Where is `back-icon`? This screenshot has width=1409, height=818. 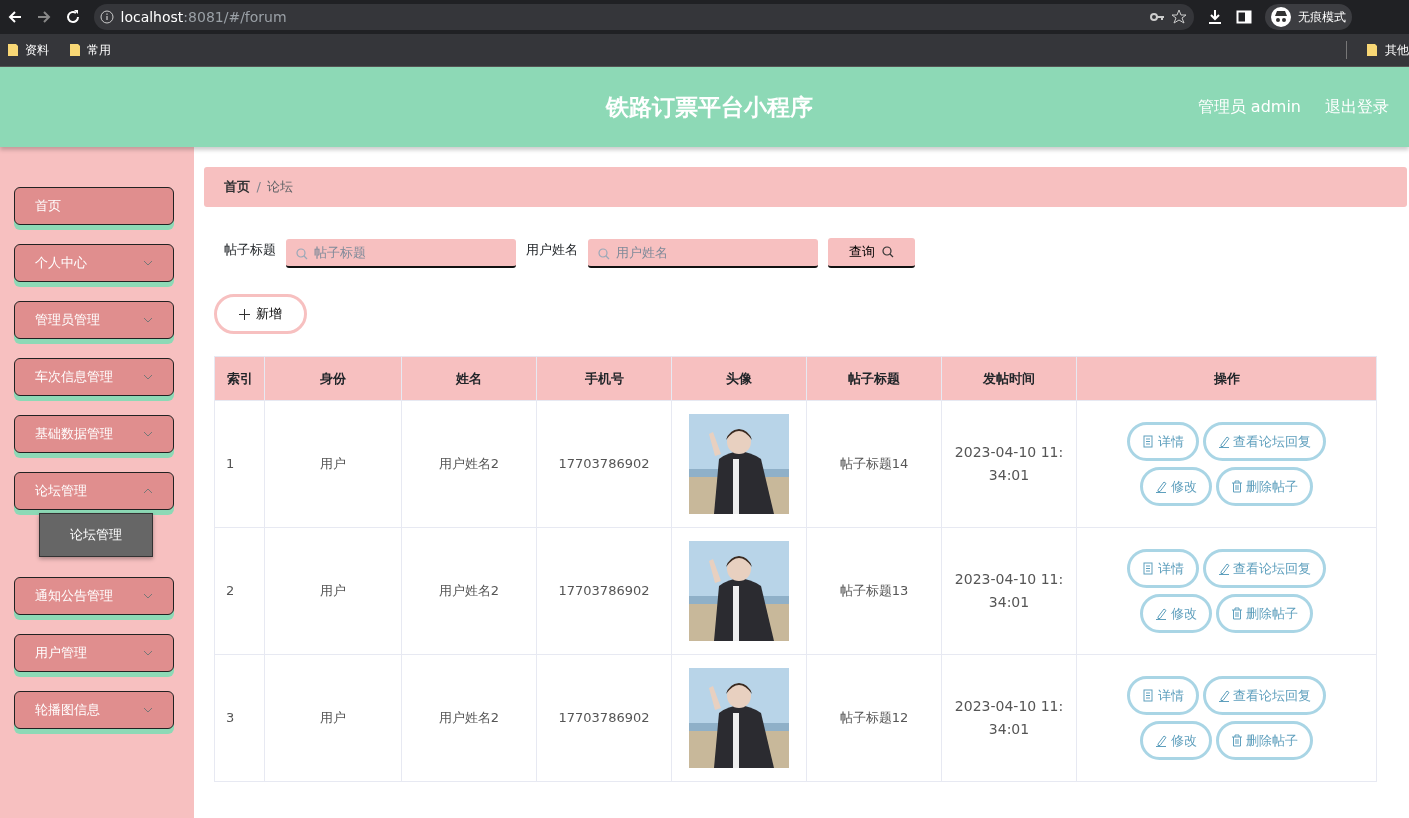 back-icon is located at coordinates (14, 17).